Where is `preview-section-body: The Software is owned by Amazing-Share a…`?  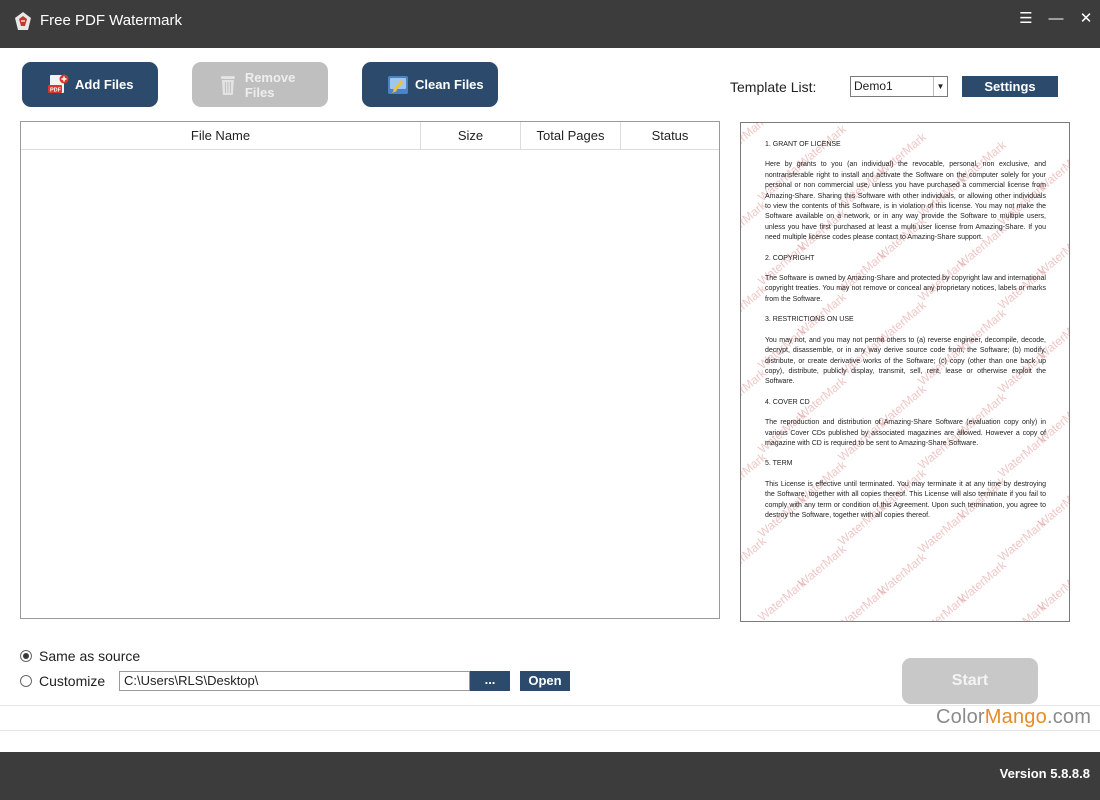
preview-section-body: The Software is owned by Amazing-Share a… is located at coordinates (905, 289).